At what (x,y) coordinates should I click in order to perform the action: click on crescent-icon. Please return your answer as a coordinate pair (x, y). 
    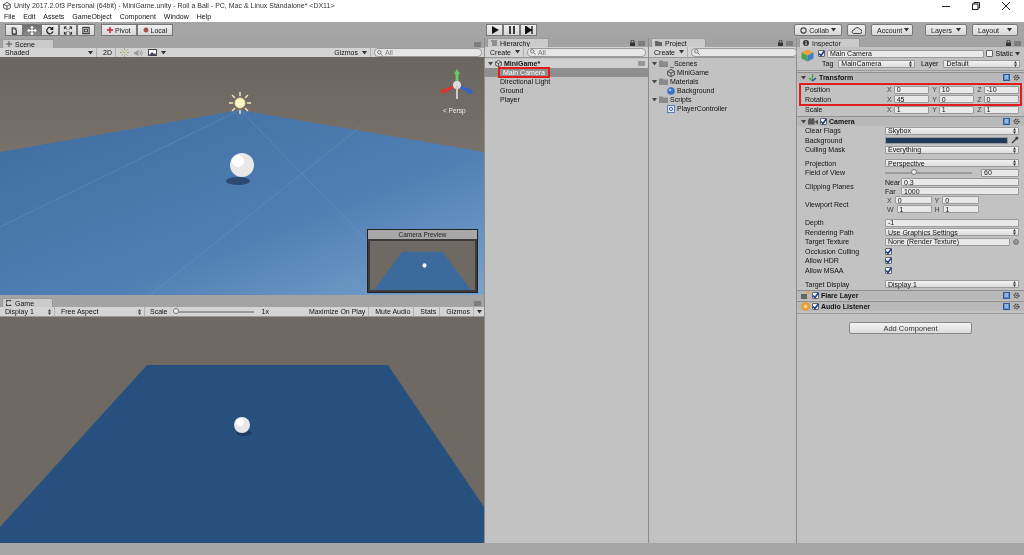
    Looking at the image, I should click on (9, 303).